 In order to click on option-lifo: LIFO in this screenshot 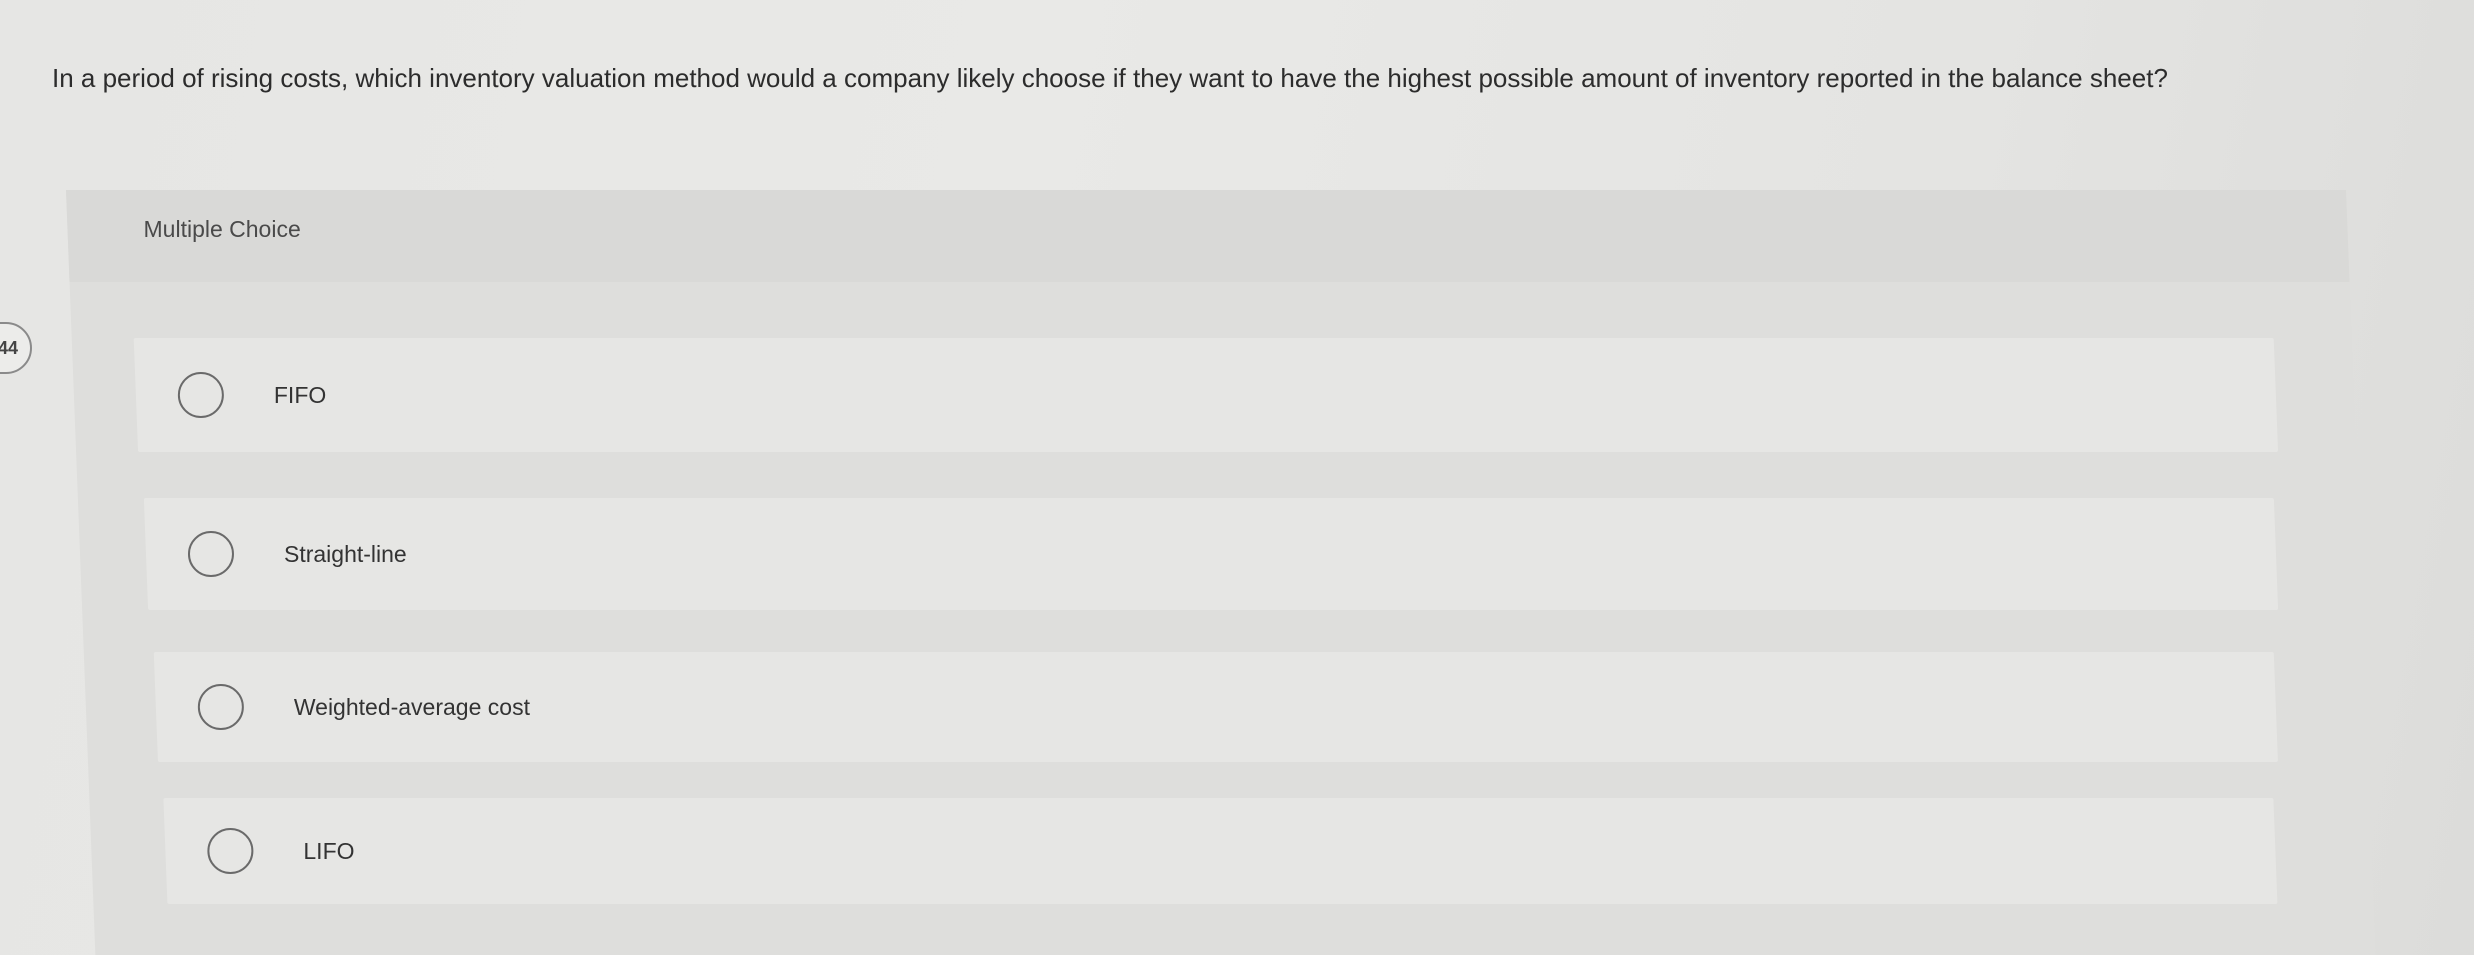, I will do `click(1220, 851)`.